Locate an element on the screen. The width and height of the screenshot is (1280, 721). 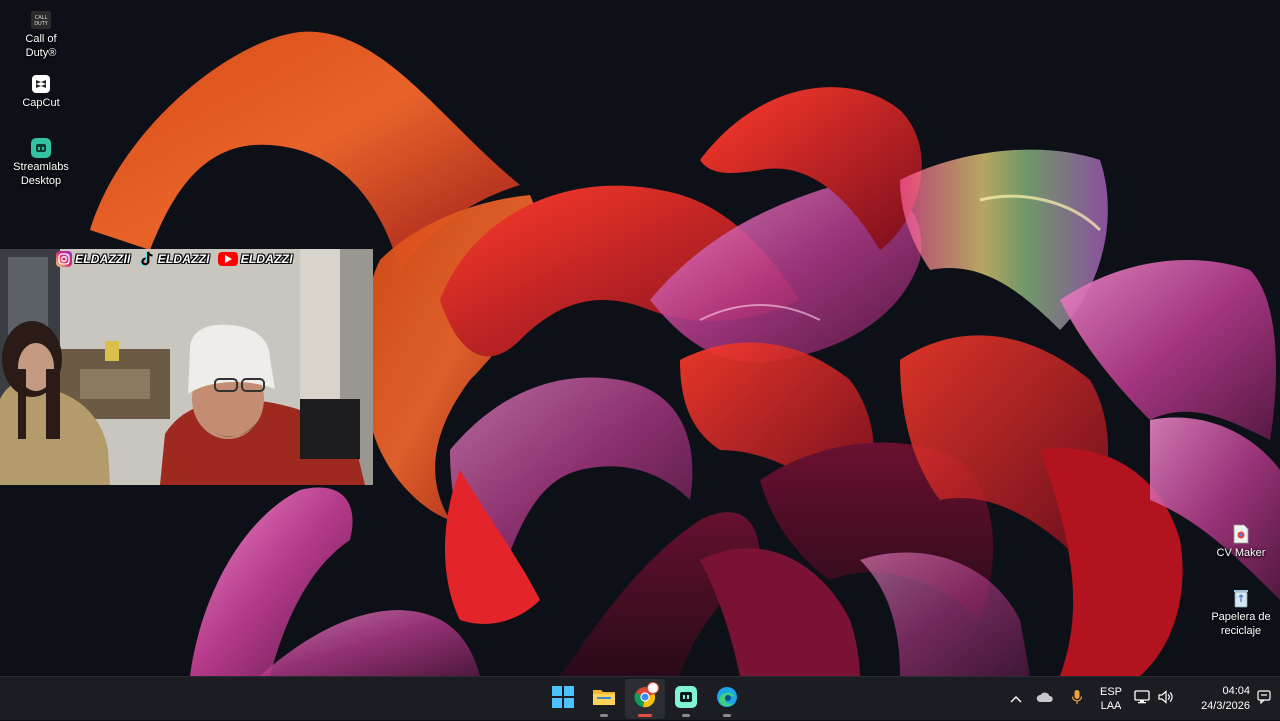
taskbar-chrome is located at coordinates (645, 699).